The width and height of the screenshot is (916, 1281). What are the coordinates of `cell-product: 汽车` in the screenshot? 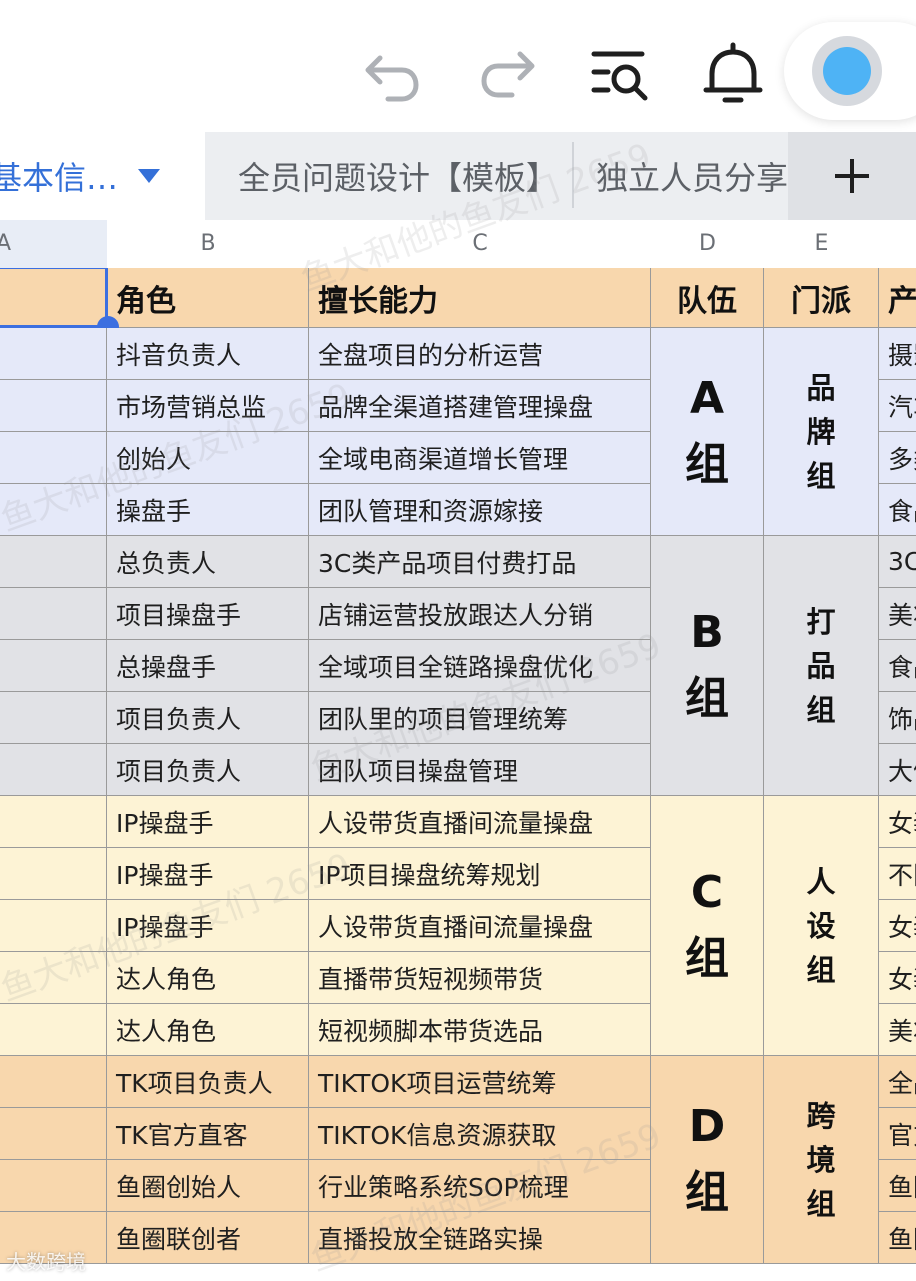 It's located at (897, 406).